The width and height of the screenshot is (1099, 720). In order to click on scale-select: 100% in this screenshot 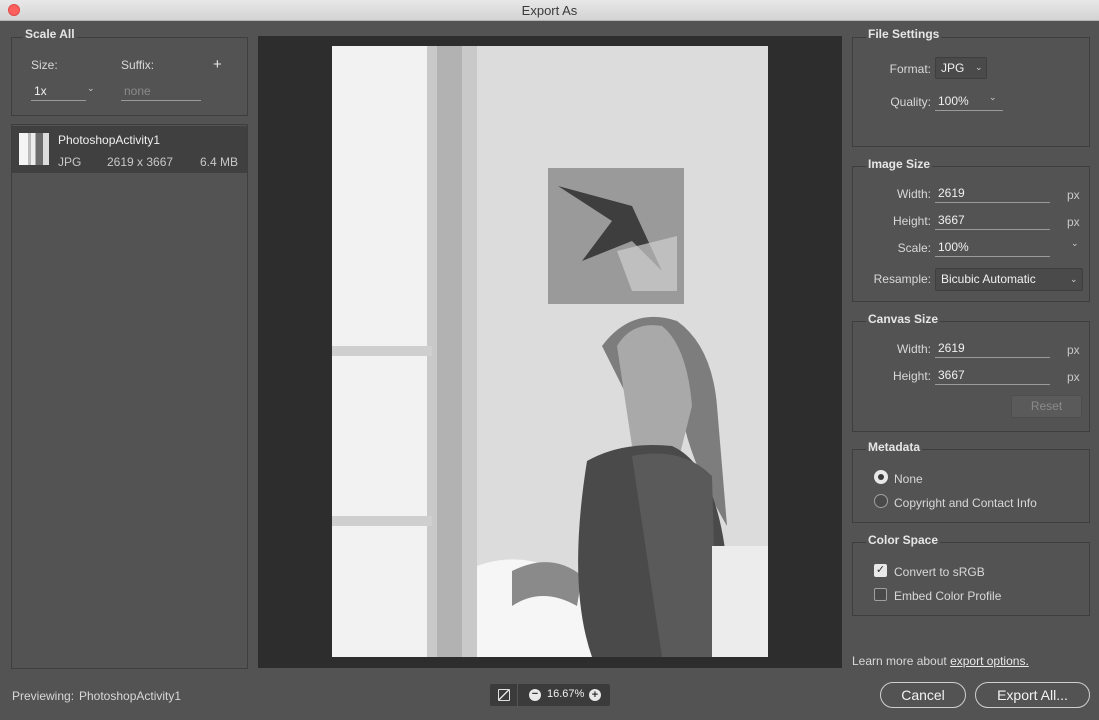, I will do `click(992, 248)`.